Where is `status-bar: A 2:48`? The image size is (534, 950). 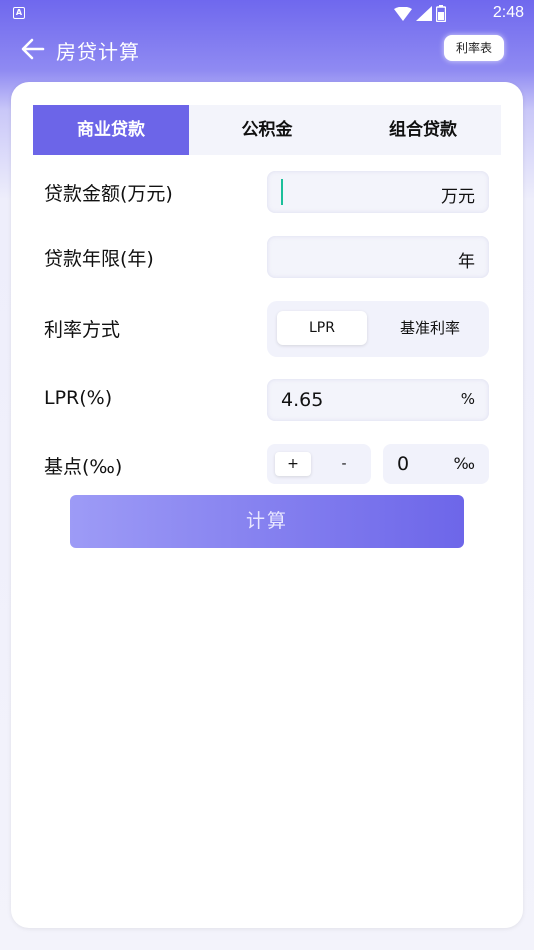 status-bar: A 2:48 is located at coordinates (267, 14).